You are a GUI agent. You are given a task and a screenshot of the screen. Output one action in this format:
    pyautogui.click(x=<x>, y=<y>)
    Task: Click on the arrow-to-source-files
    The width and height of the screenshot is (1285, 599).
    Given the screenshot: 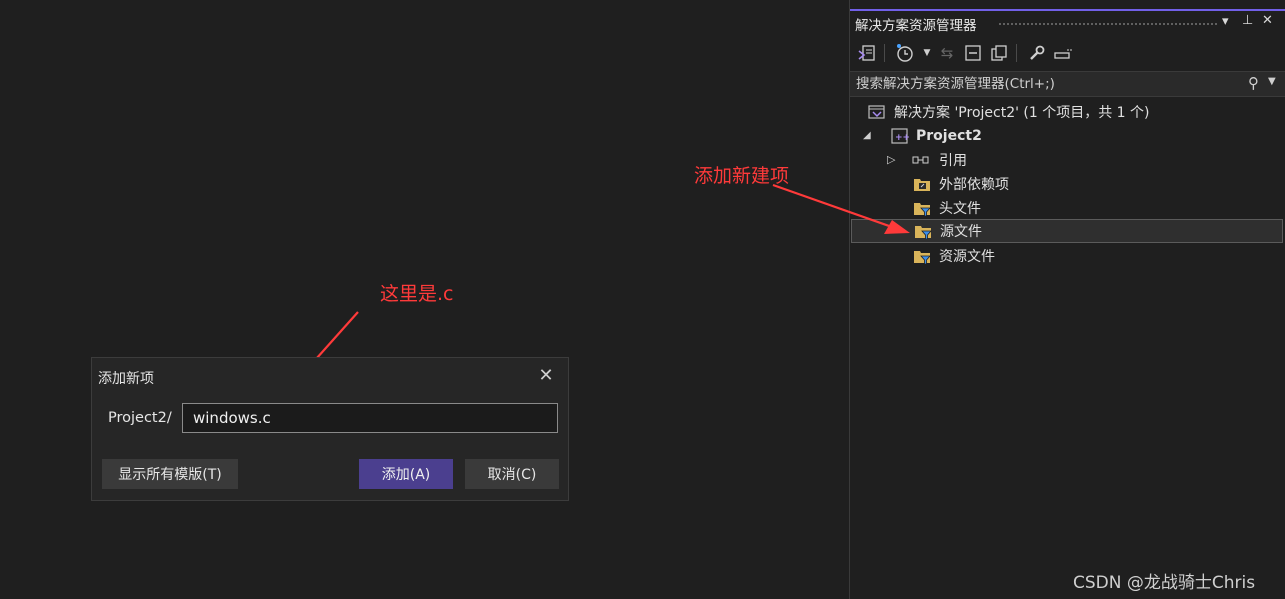 What is the action you would take?
    pyautogui.click(x=841, y=208)
    